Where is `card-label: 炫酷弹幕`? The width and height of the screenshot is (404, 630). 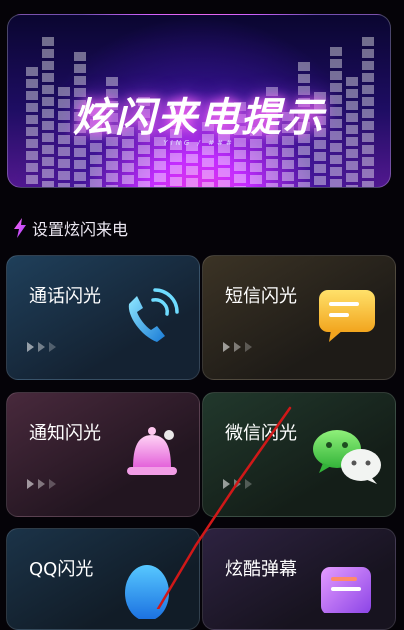
card-label: 炫酷弹幕 is located at coordinates (261, 569).